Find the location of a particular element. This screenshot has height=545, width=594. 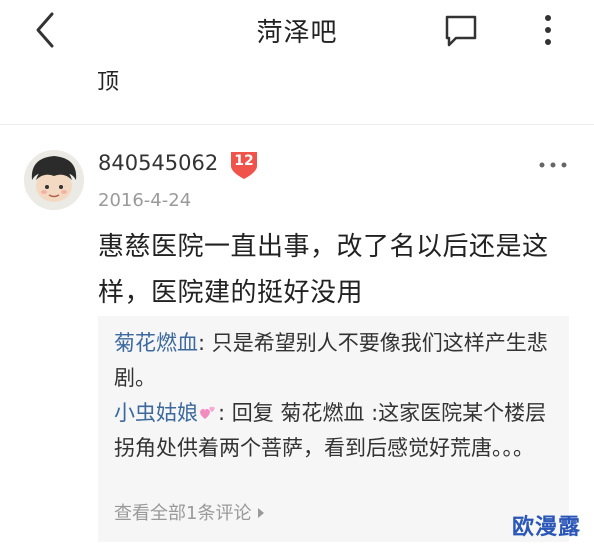

avatar-image is located at coordinates (54, 180).